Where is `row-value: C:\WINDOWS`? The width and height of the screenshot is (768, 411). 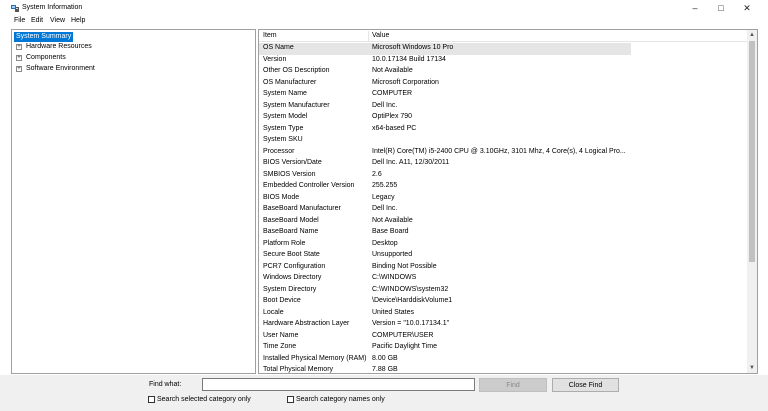
row-value: C:\WINDOWS is located at coordinates (394, 277).